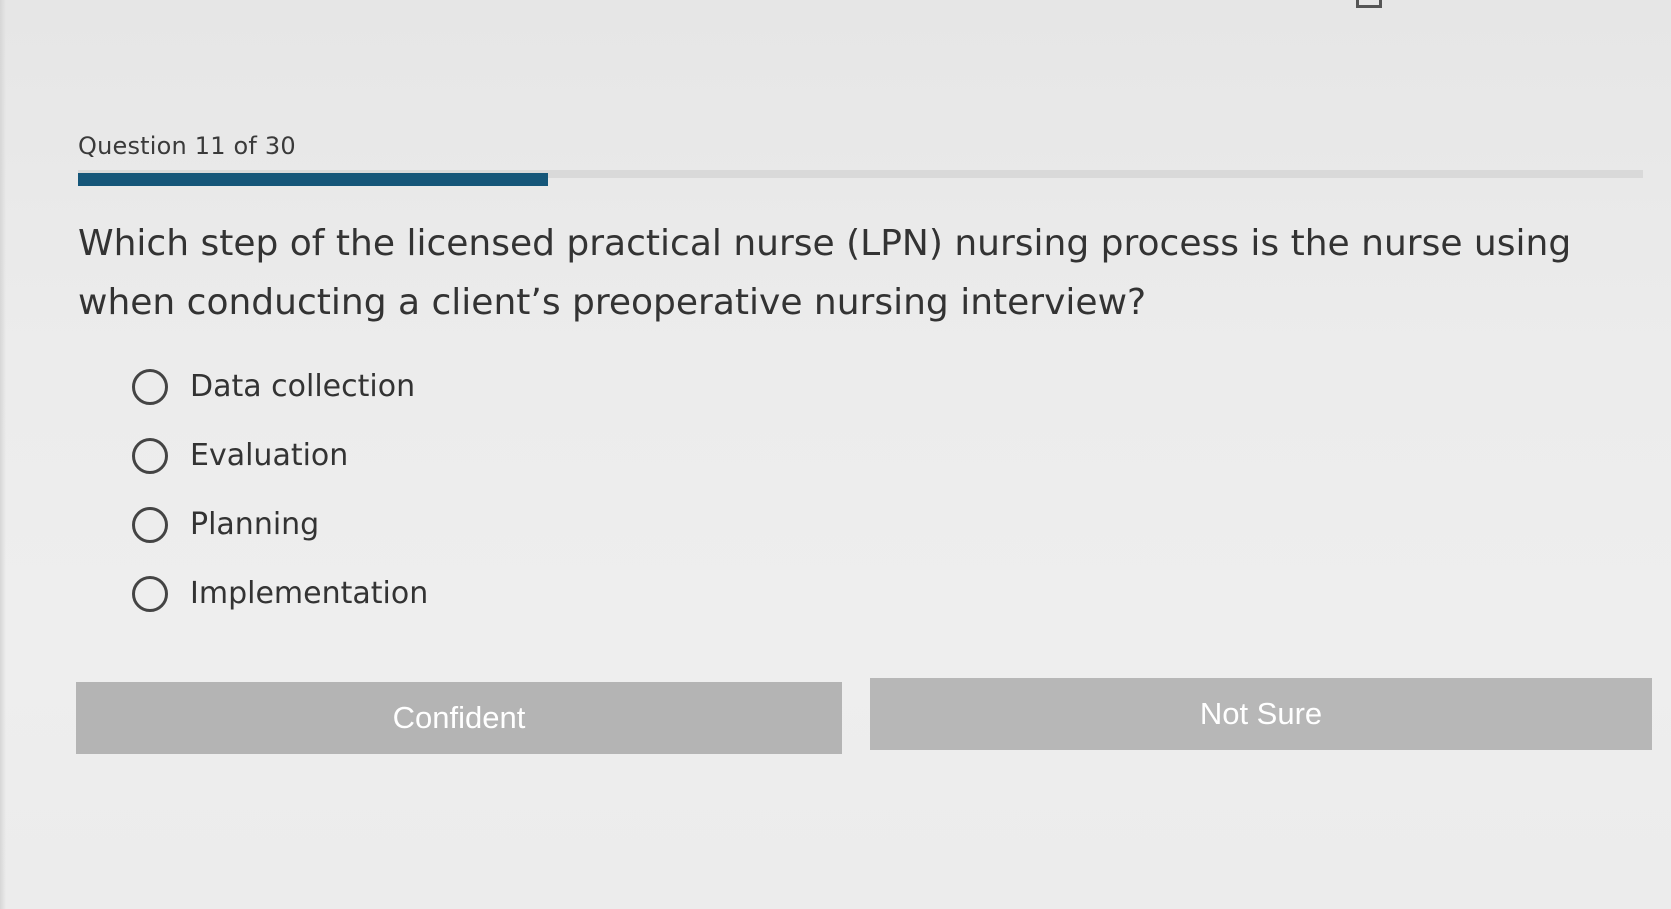 The height and width of the screenshot is (909, 1671). I want to click on answer-option-evaluation: Evaluation, so click(280, 455).